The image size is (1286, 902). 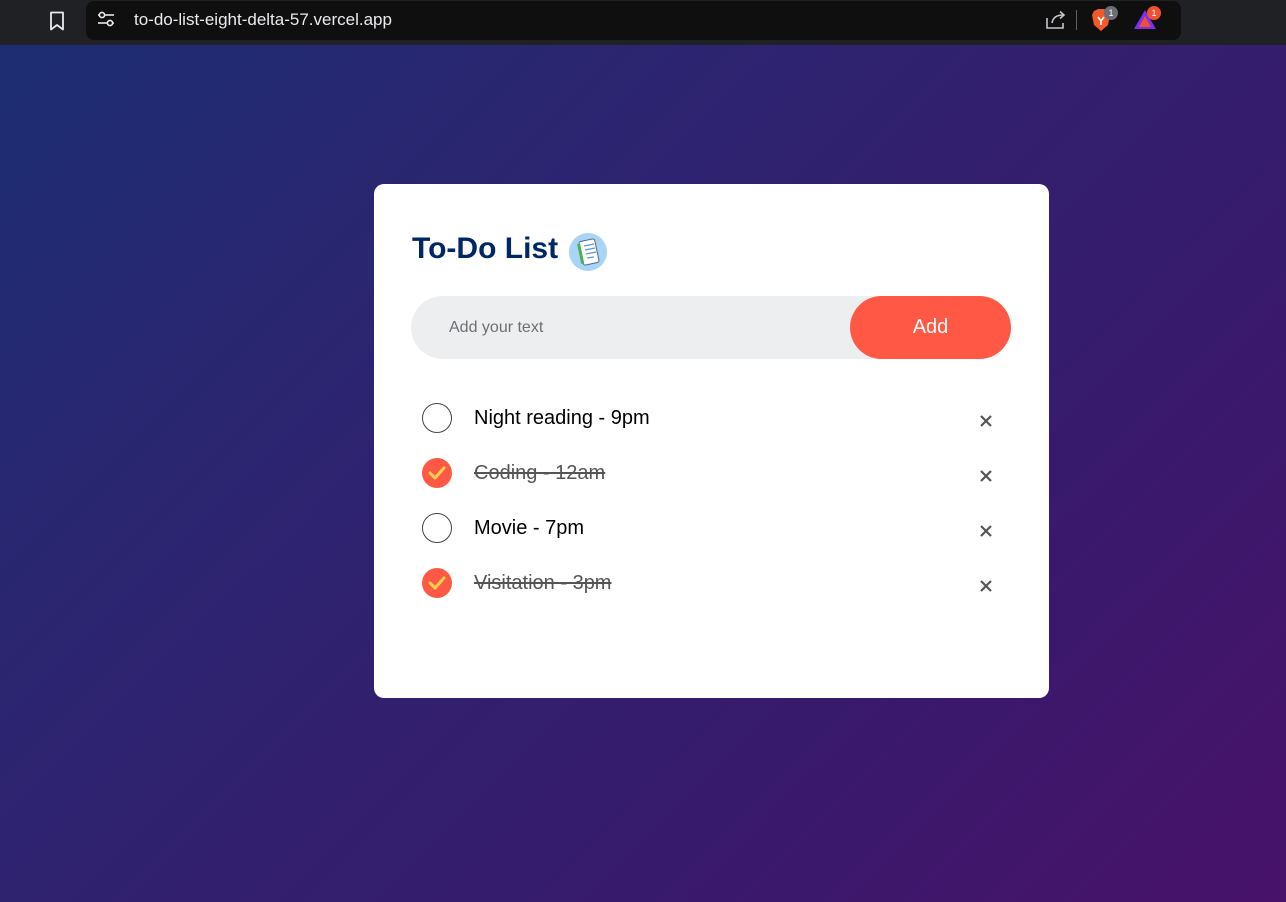 What do you see at coordinates (722, 472) in the screenshot?
I see `task-item: Coding - 12am` at bounding box center [722, 472].